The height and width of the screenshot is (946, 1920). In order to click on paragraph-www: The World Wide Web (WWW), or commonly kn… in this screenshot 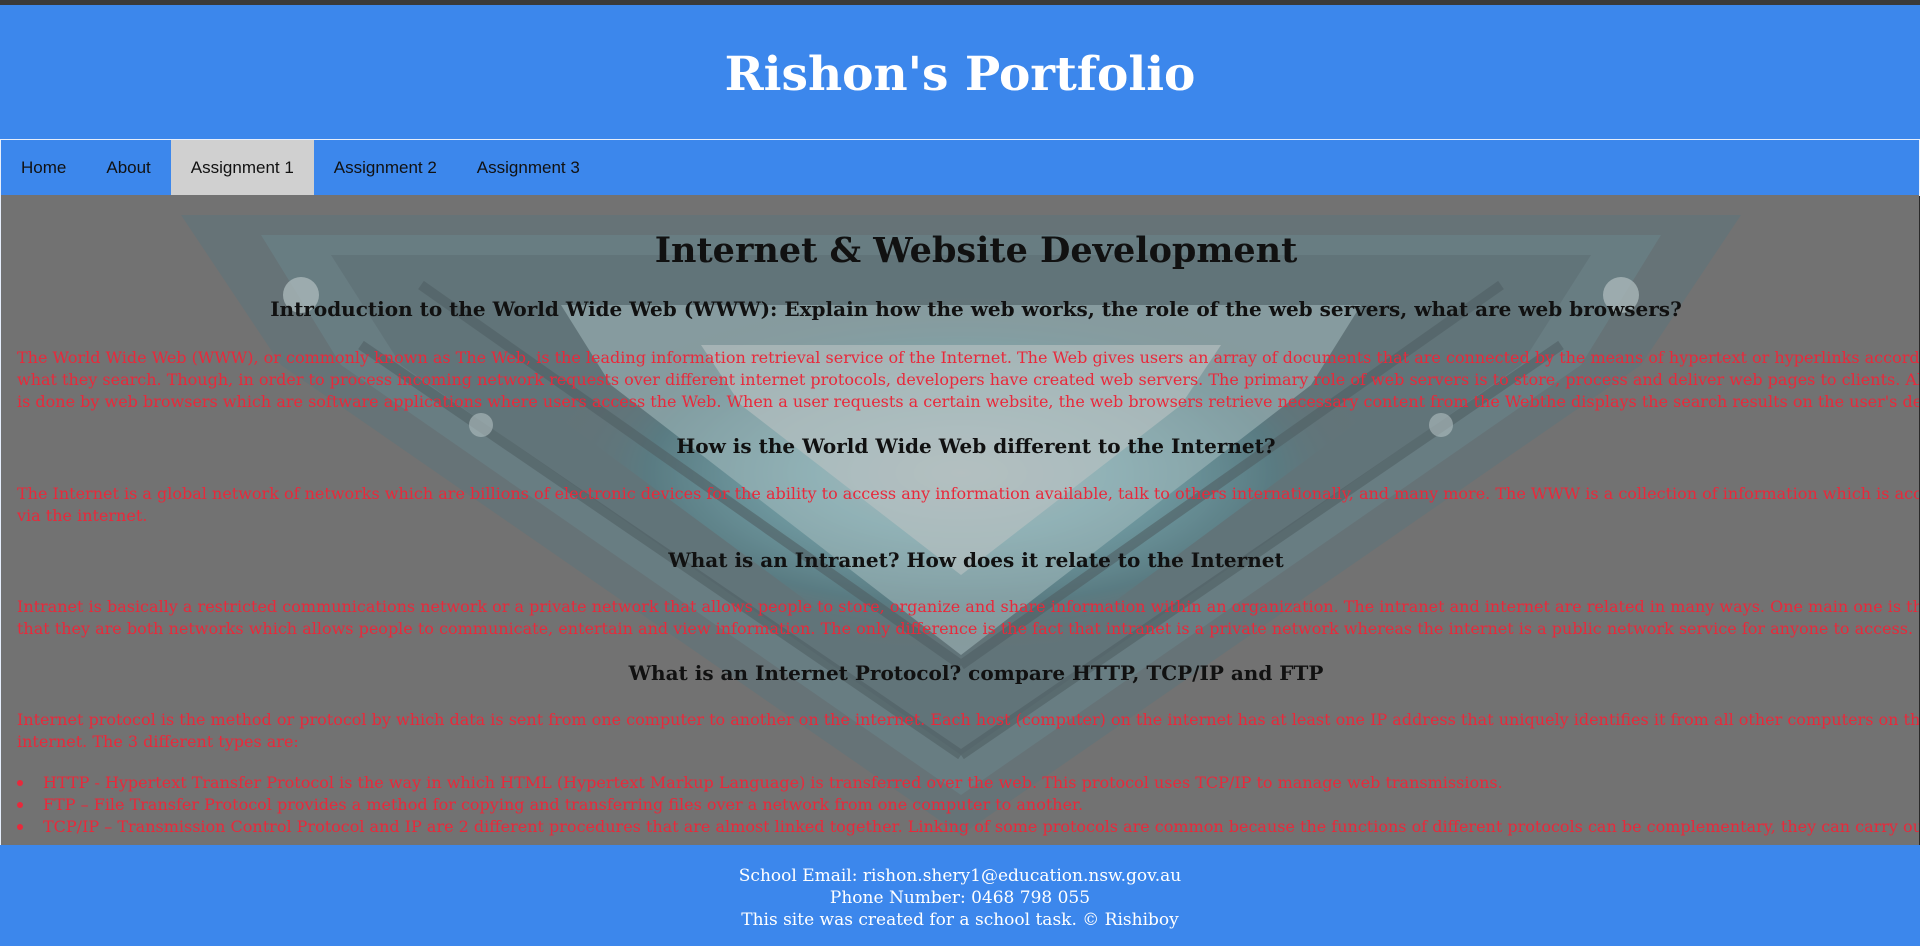, I will do `click(968, 380)`.